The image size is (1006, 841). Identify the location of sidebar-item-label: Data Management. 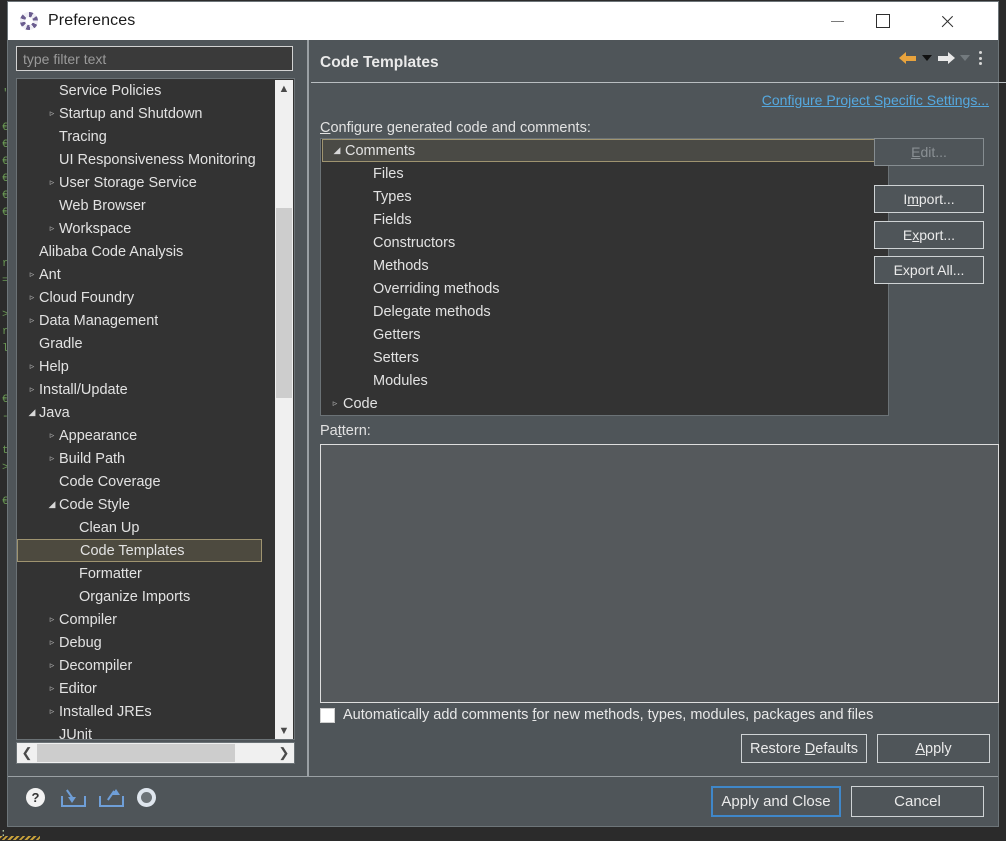
(99, 320).